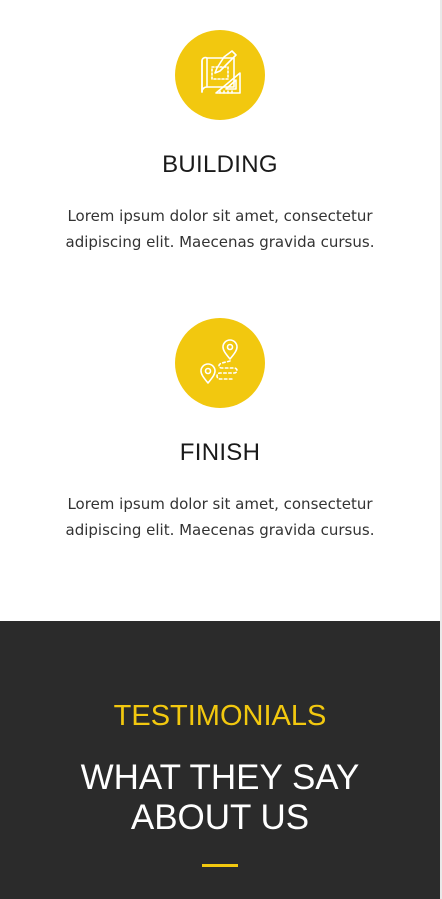 The image size is (442, 899). What do you see at coordinates (220, 164) in the screenshot?
I see `feature-title: BUILDING` at bounding box center [220, 164].